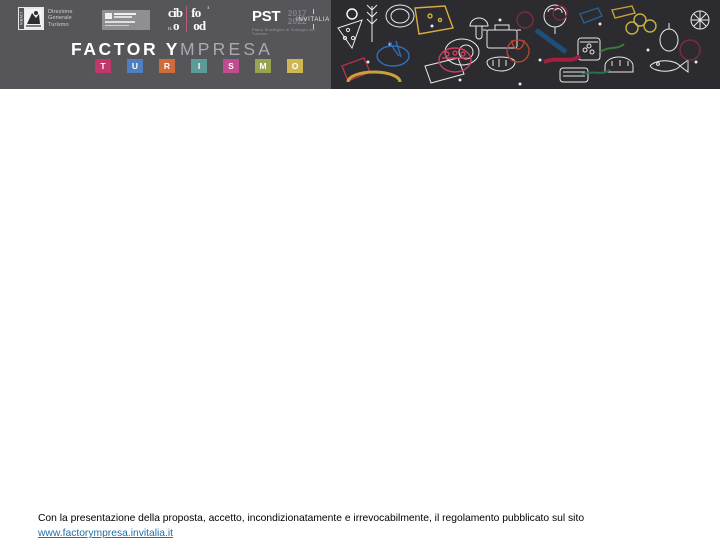 This screenshot has width=720, height=540. Describe the element at coordinates (208, 7) in the screenshot. I see `food-sub-text: 3` at that location.